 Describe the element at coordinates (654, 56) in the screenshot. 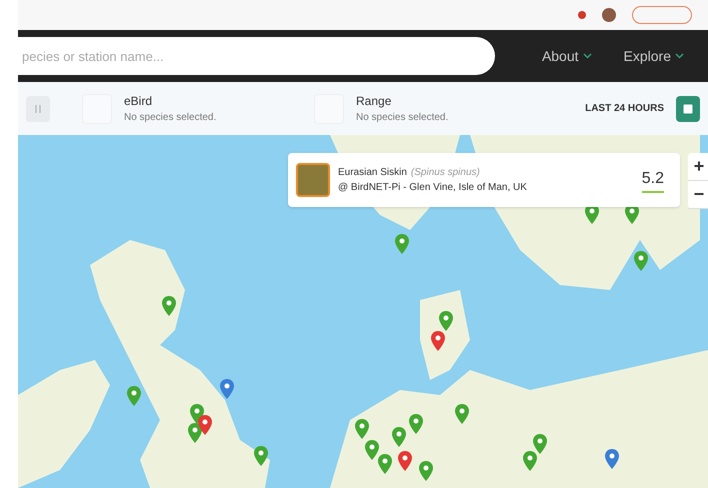

I see `nav-menu-button: Explore` at that location.